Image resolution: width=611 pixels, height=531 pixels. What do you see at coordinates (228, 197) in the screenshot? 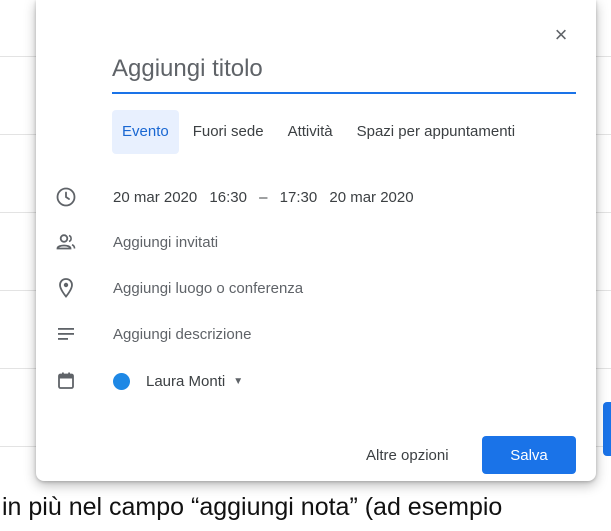
I see `start-time: 16:30` at bounding box center [228, 197].